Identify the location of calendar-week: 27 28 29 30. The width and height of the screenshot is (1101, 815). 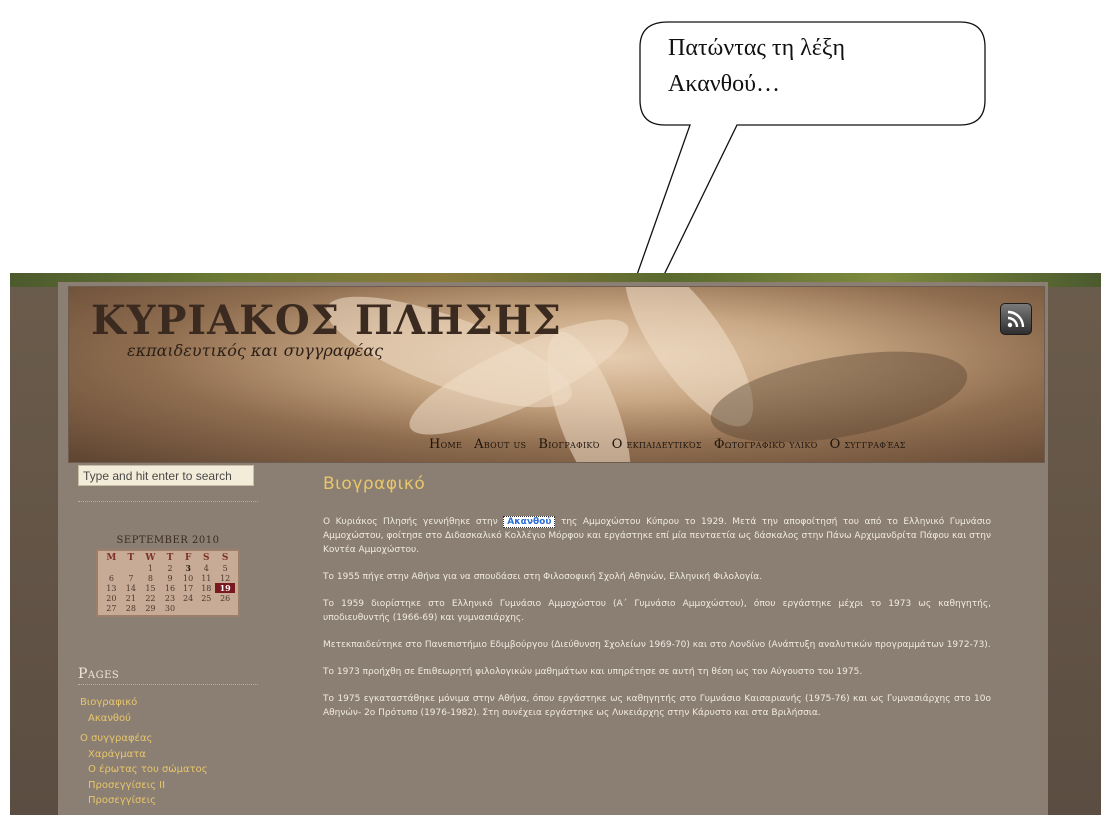
(168, 608).